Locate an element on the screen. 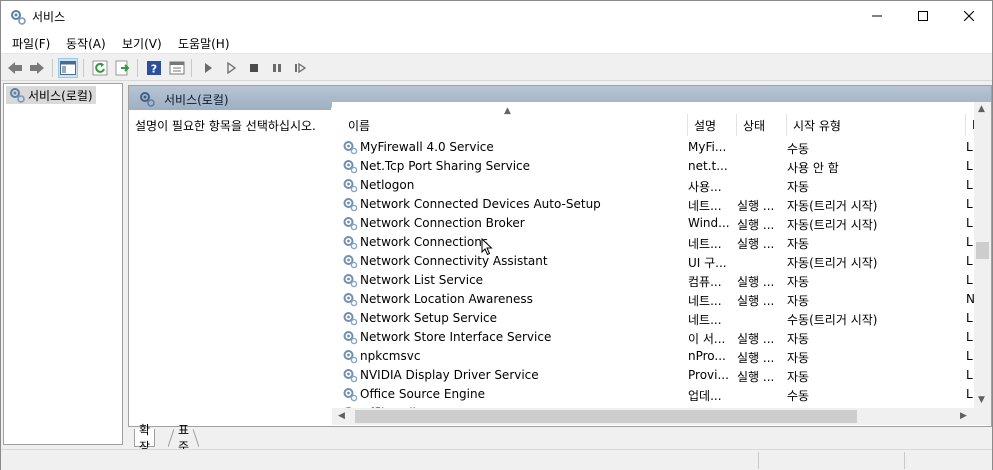  menu-view: 보기(V) is located at coordinates (142, 43).